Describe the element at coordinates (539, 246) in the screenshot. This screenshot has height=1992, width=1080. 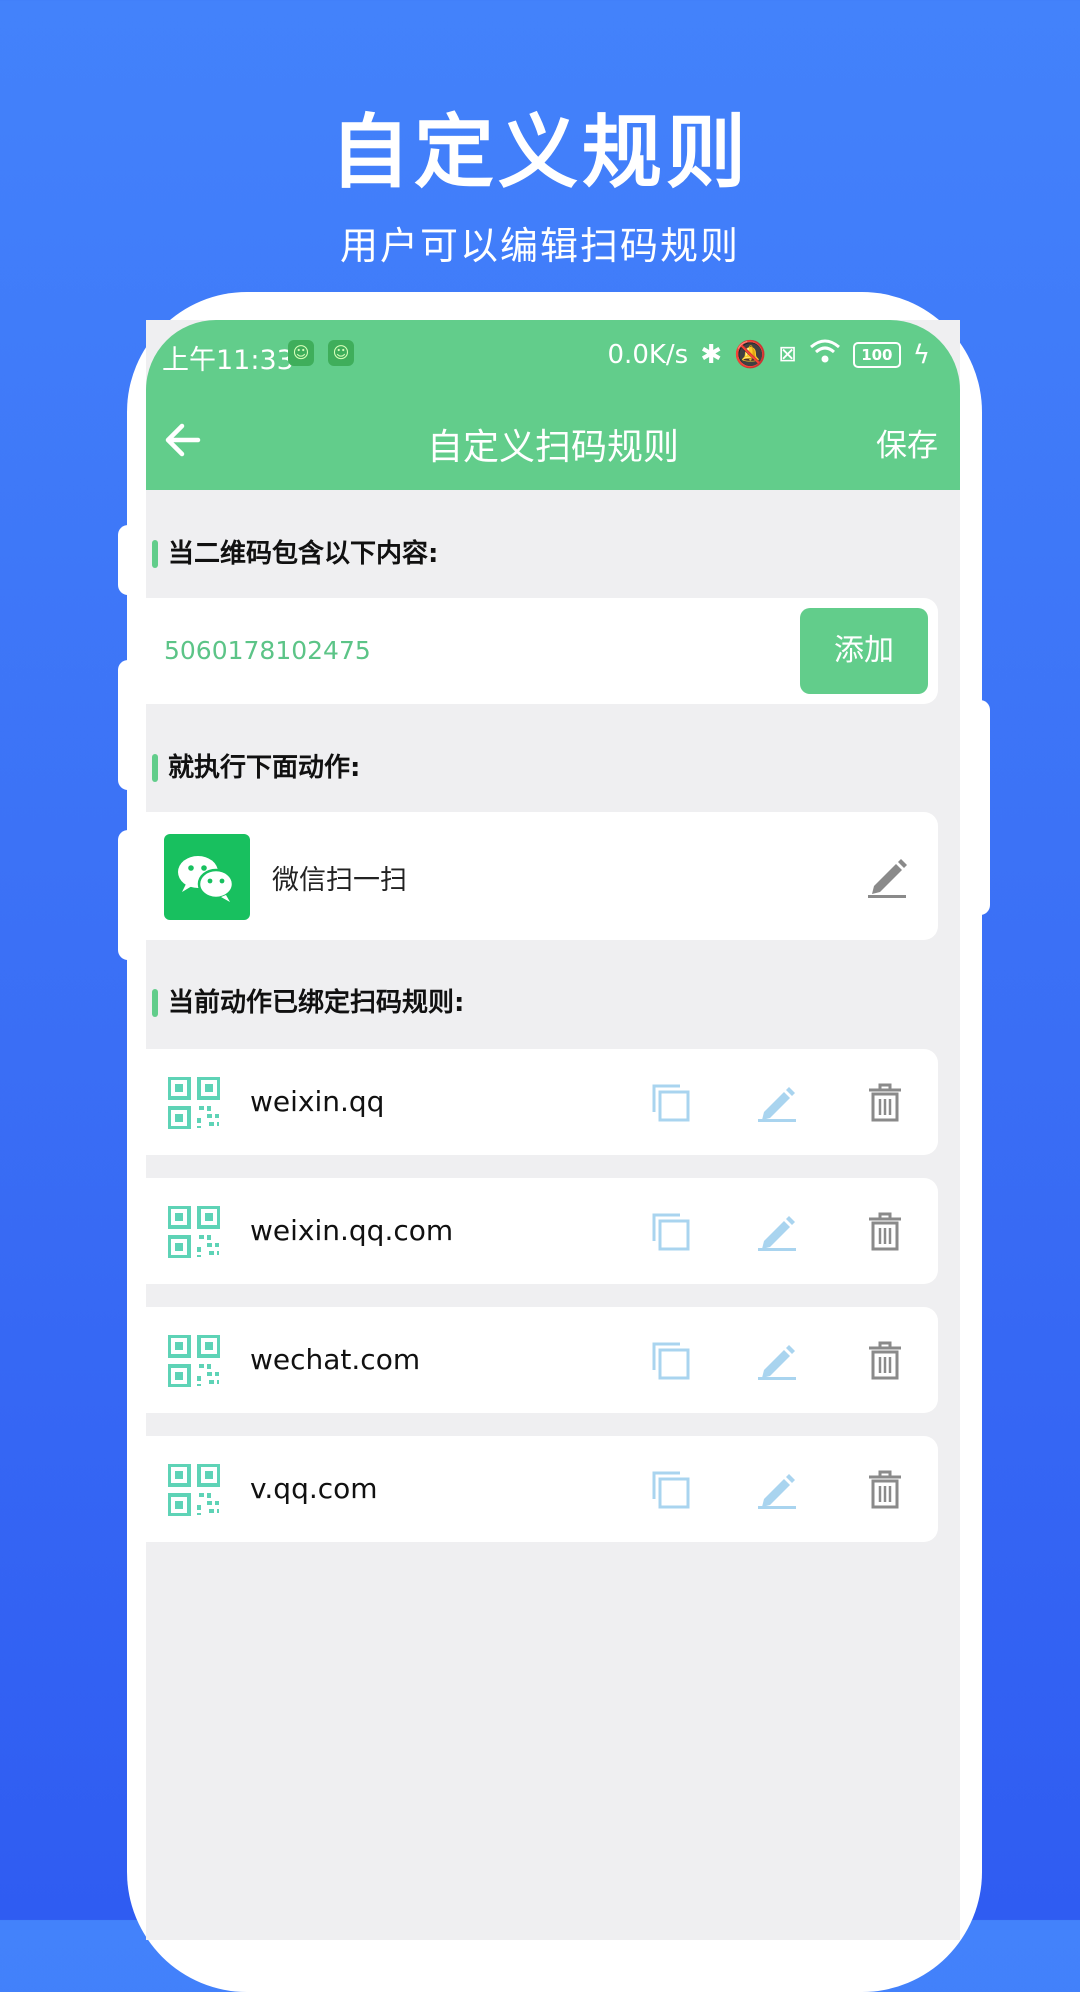
I see `promo-subtitle: 用户可以编辑扫码规则` at that location.